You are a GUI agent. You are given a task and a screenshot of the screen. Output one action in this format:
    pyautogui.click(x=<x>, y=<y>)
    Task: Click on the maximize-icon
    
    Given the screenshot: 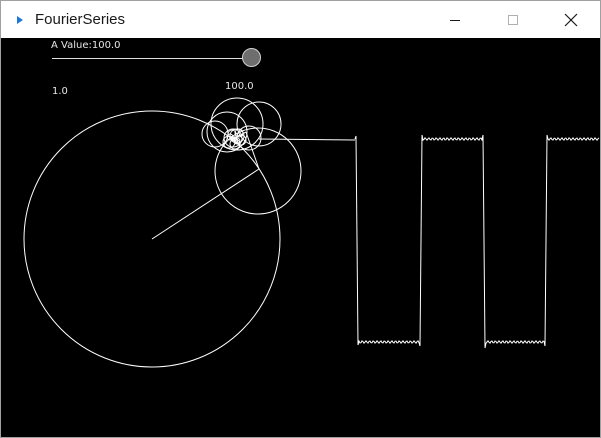 What is the action you would take?
    pyautogui.click(x=513, y=19)
    